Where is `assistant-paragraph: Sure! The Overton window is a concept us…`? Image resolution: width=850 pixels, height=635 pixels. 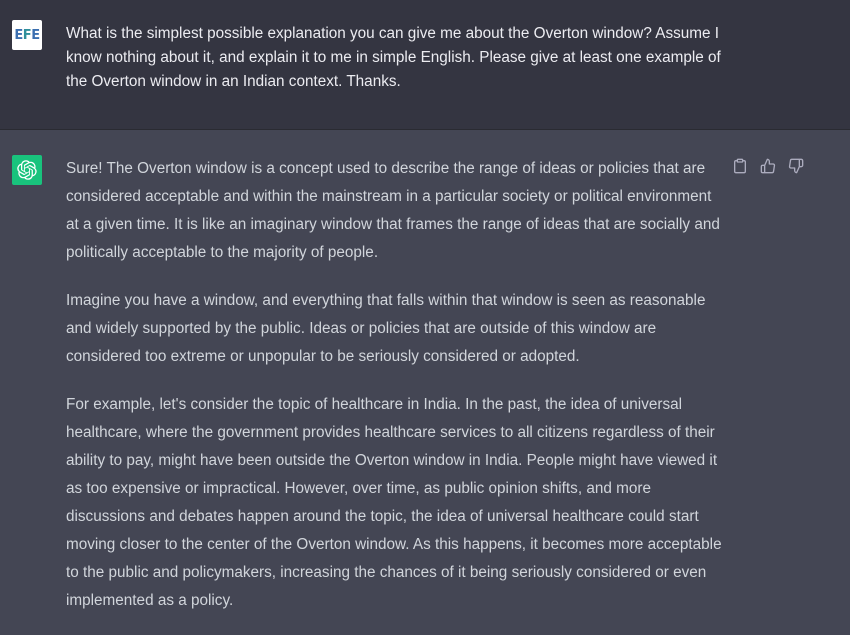
assistant-paragraph: Sure! The Overton window is a concept us… is located at coordinates (393, 210).